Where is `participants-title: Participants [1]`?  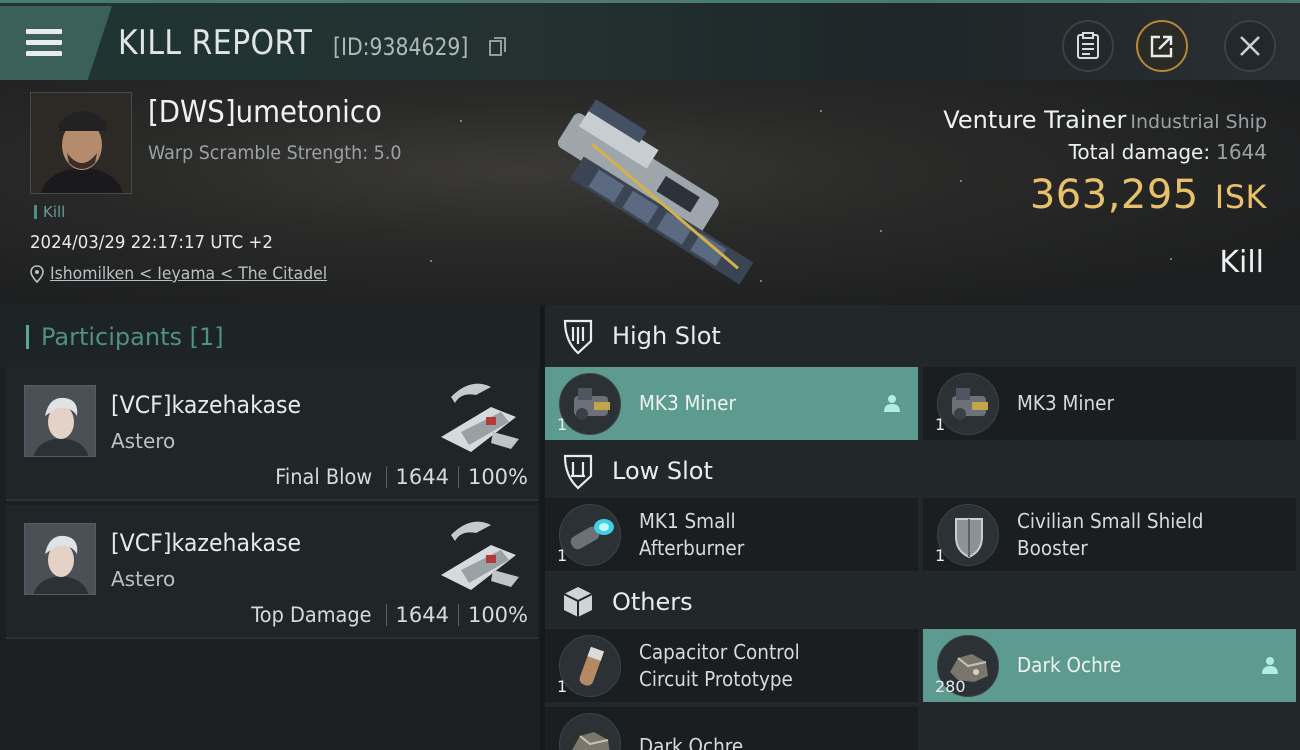
participants-title: Participants [1] is located at coordinates (125, 337).